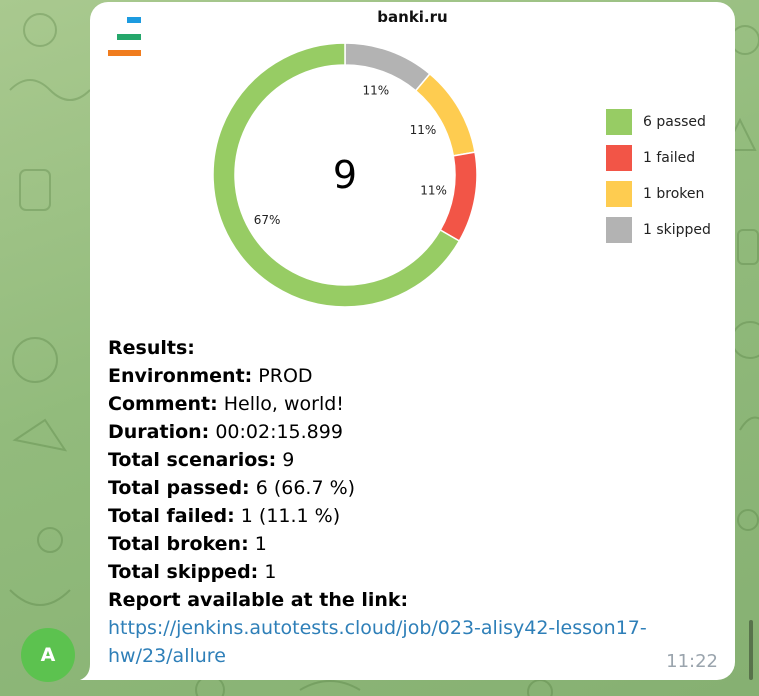  I want to click on donut-percent-label-failed: 11%, so click(433, 191).